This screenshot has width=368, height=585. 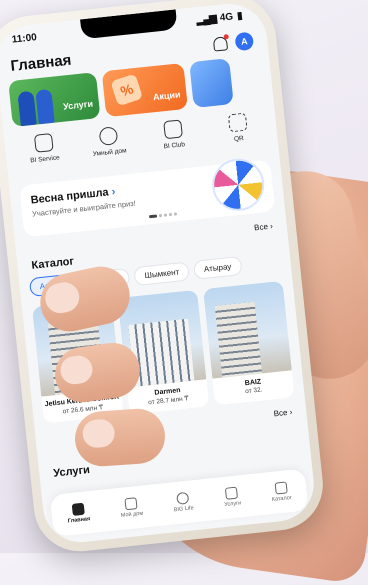 What do you see at coordinates (218, 267) in the screenshot?
I see `chip-atyrau: Атырау` at bounding box center [218, 267].